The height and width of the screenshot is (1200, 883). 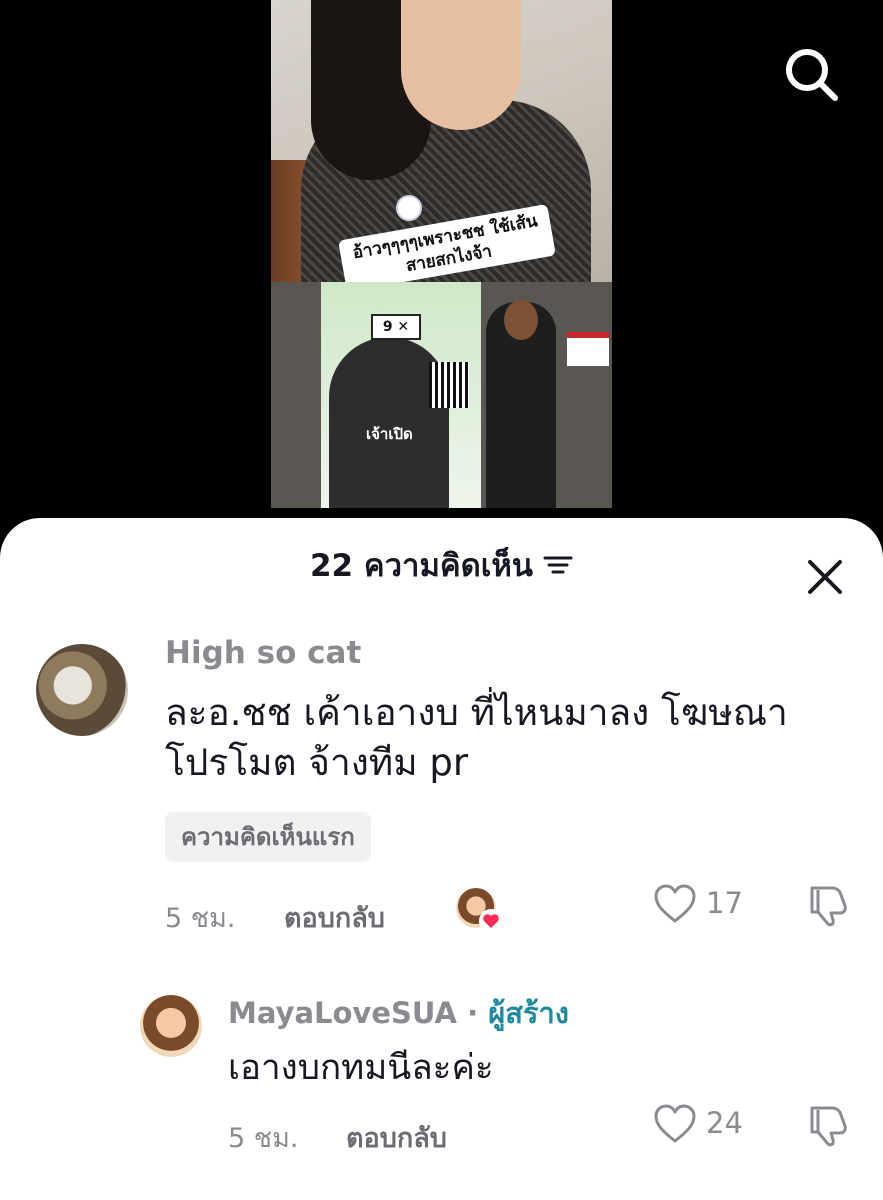 What do you see at coordinates (361, 1068) in the screenshot?
I see `comment-text: เอางบกทมนีละค่ะ` at bounding box center [361, 1068].